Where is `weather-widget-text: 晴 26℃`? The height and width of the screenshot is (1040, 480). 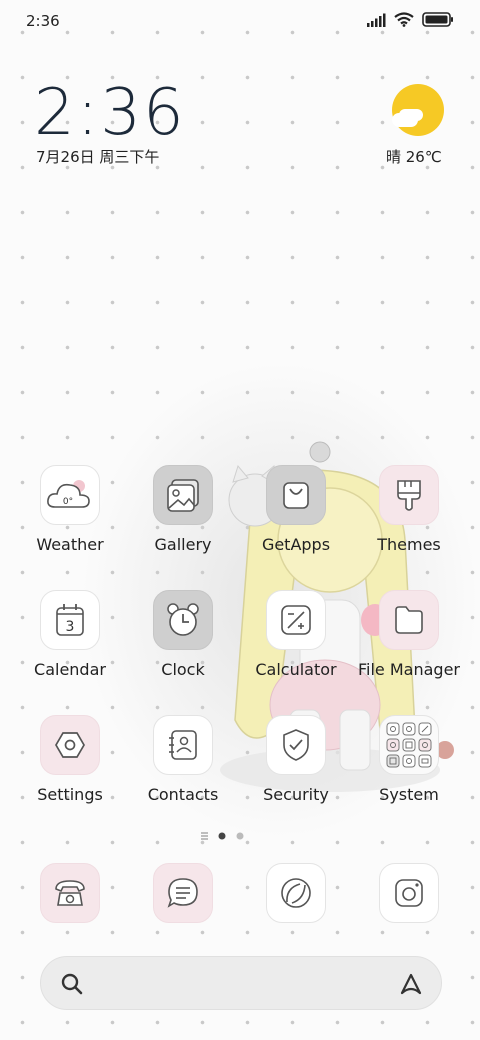 weather-widget-text: 晴 26℃ is located at coordinates (414, 157).